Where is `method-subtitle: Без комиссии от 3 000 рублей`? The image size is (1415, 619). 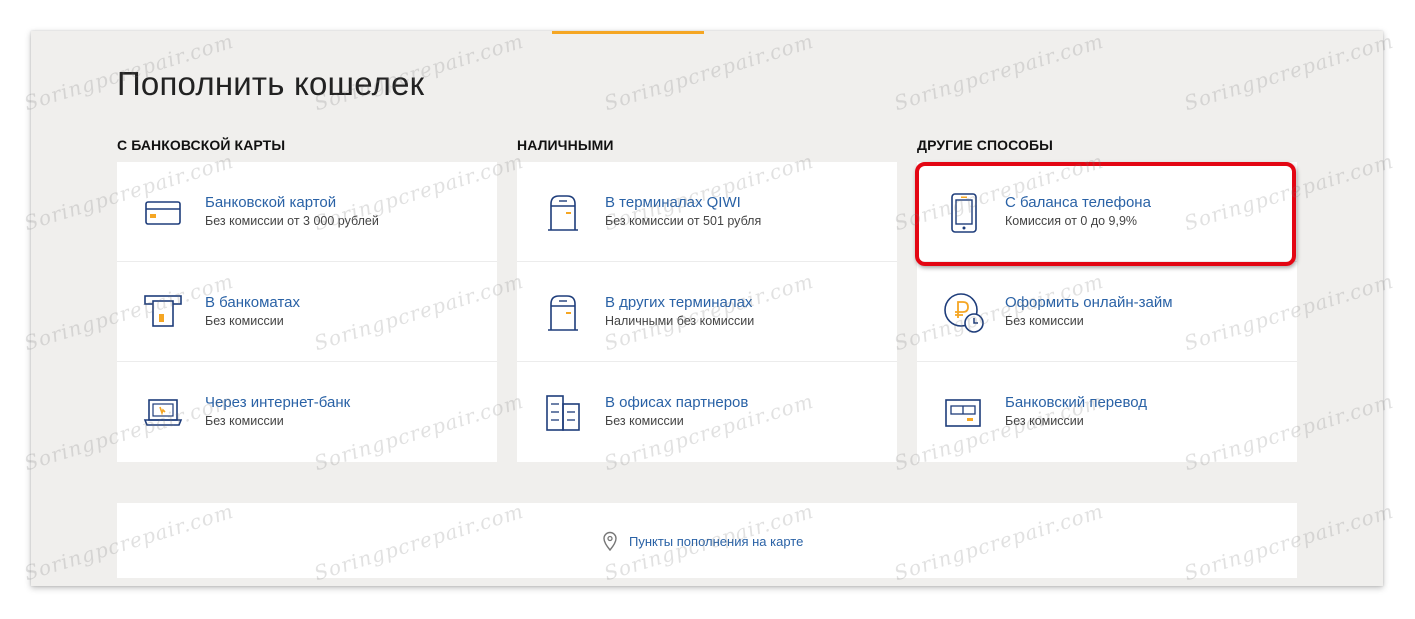
method-subtitle: Без комиссии от 3 000 рублей is located at coordinates (292, 221).